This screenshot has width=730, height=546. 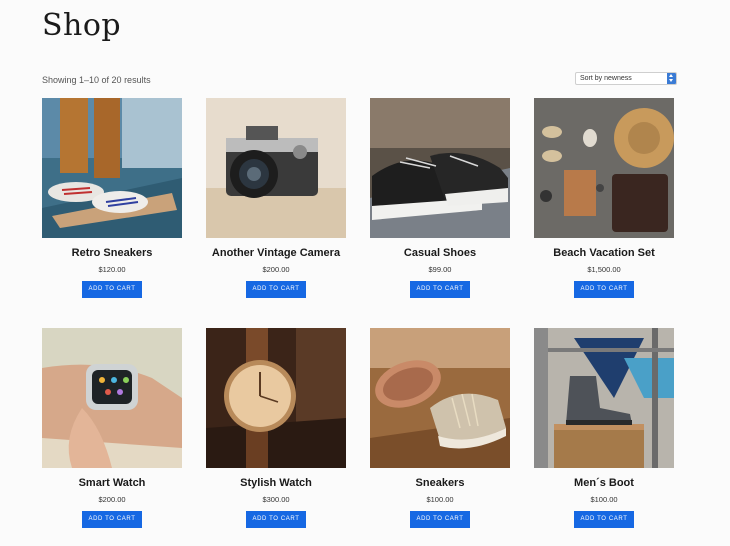 What do you see at coordinates (112, 253) in the screenshot?
I see `product-name: Retro Sneakers` at bounding box center [112, 253].